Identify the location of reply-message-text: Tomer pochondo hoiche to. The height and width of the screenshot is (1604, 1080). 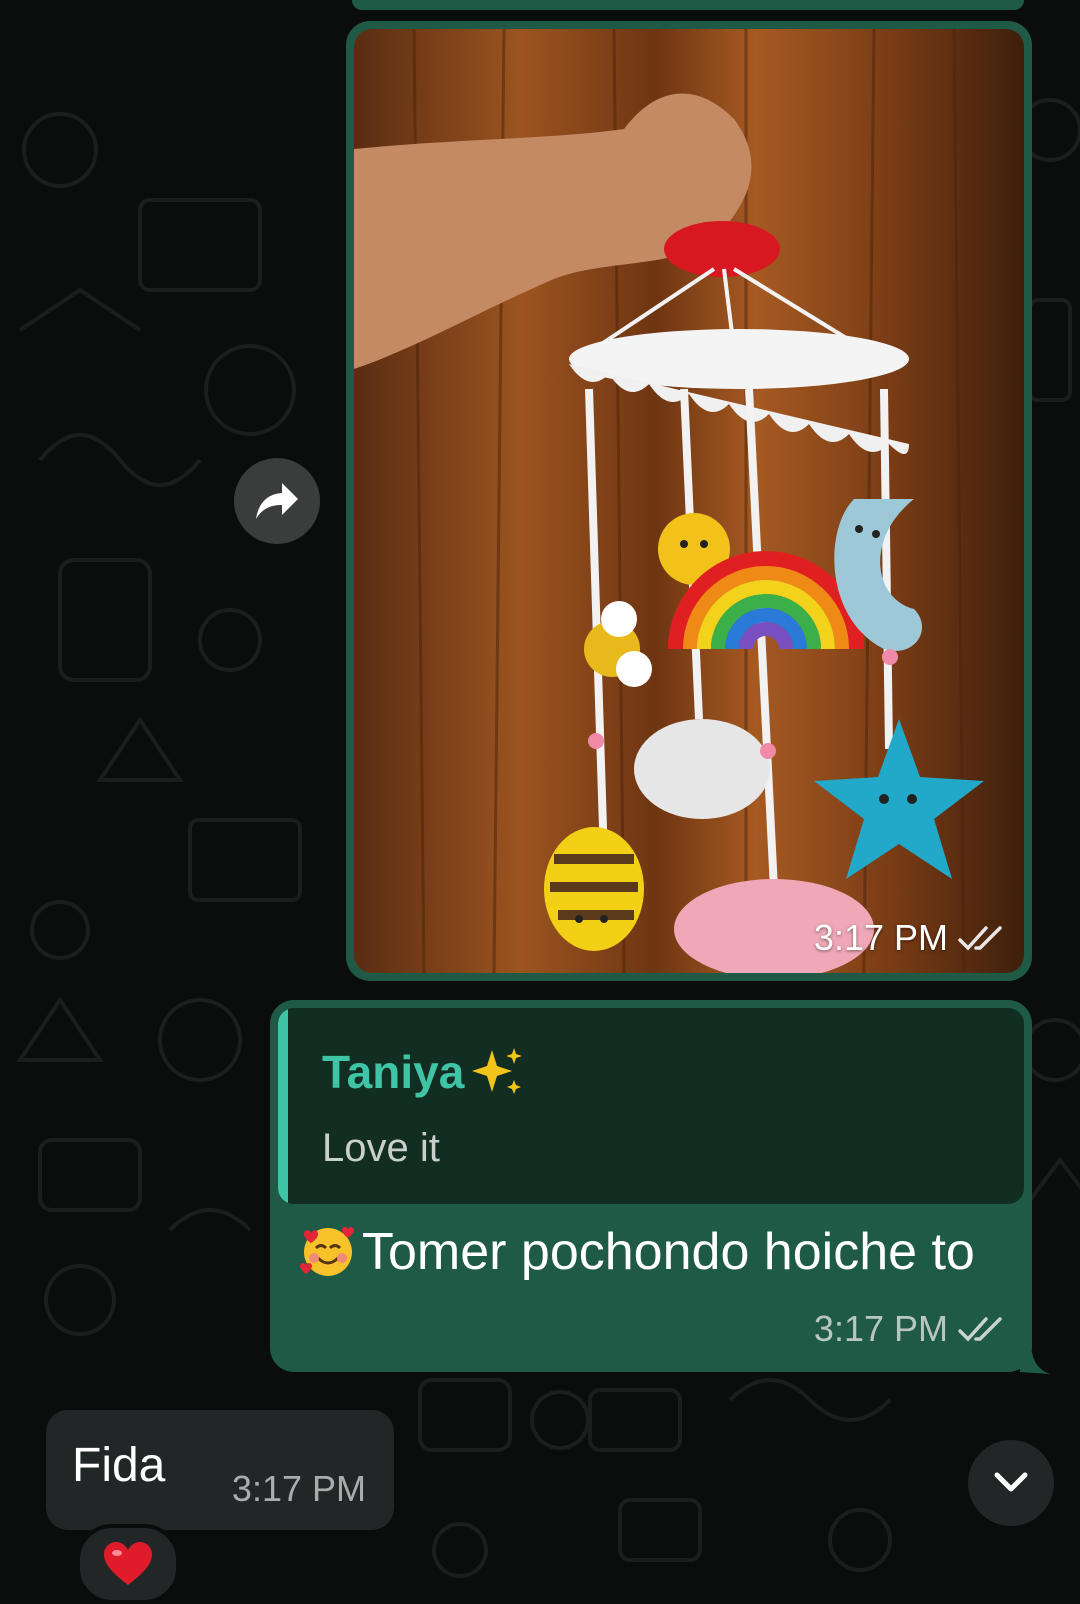
(636, 1252).